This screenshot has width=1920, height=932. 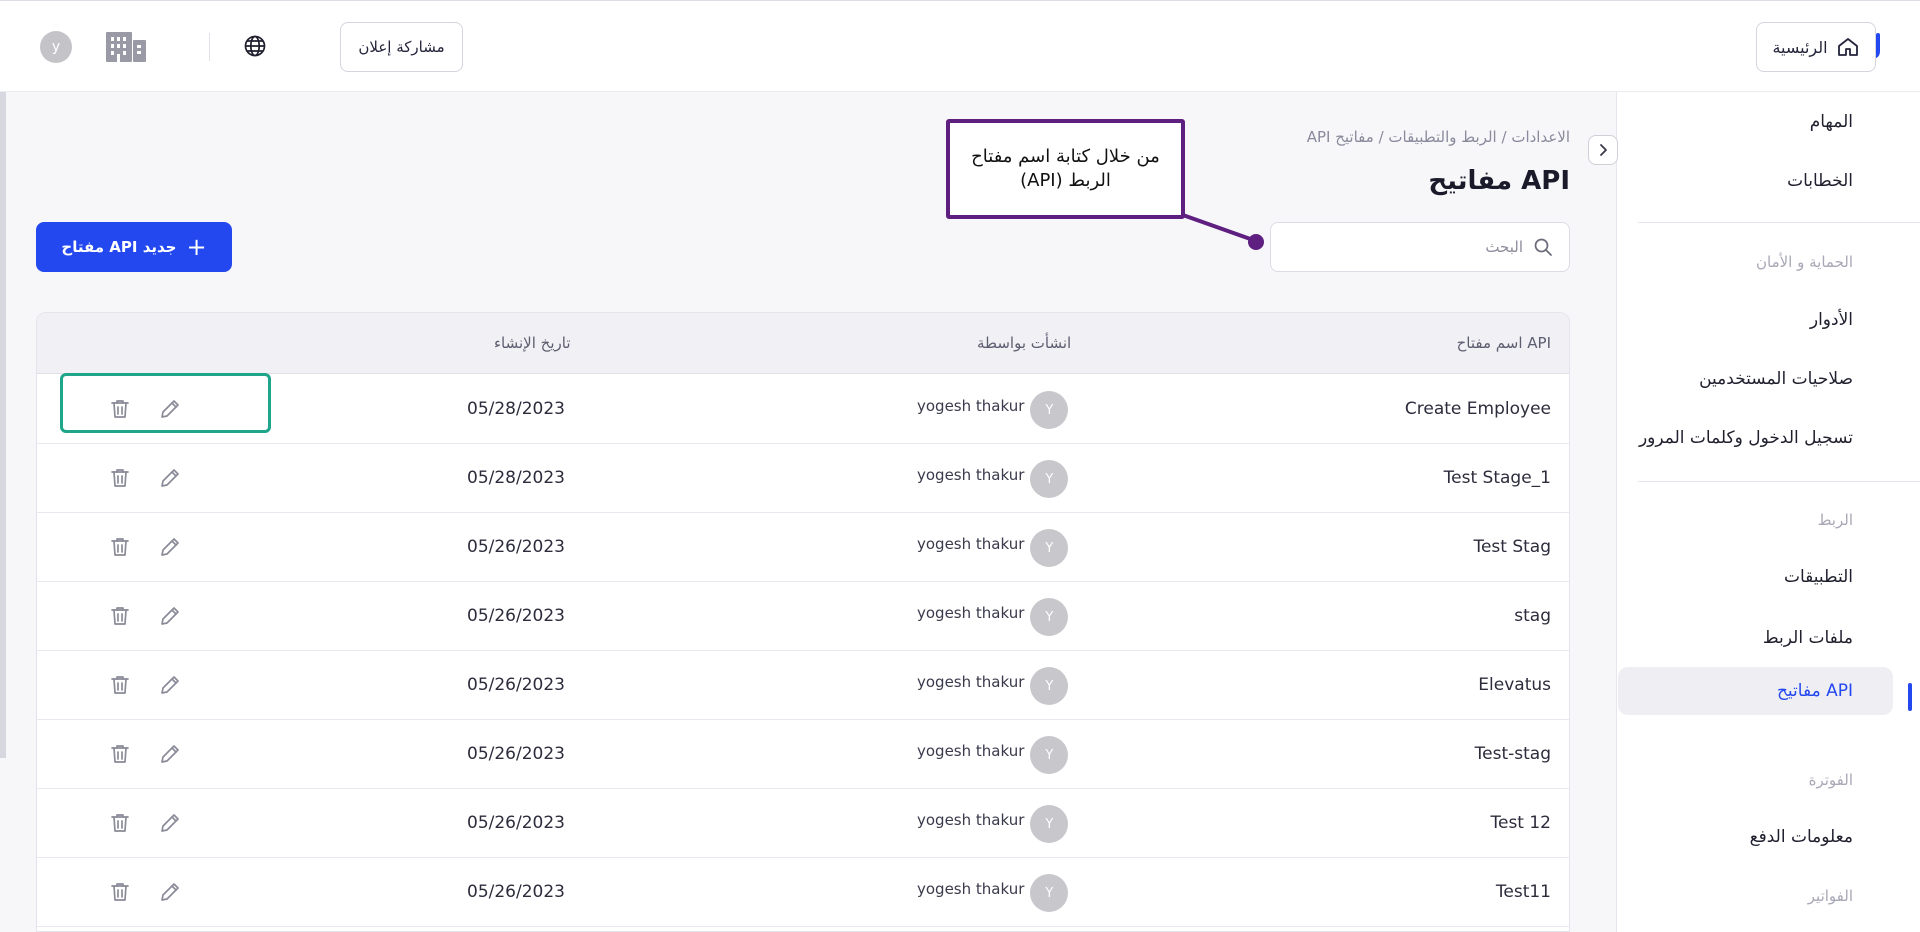 What do you see at coordinates (1543, 247) in the screenshot?
I see `search-icon` at bounding box center [1543, 247].